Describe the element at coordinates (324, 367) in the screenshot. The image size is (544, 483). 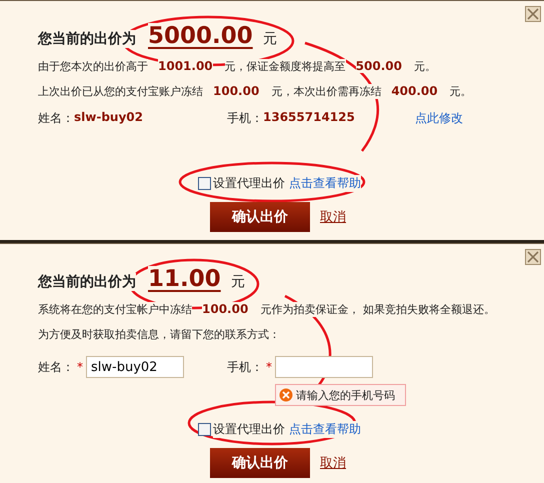
I see `phone-field` at that location.